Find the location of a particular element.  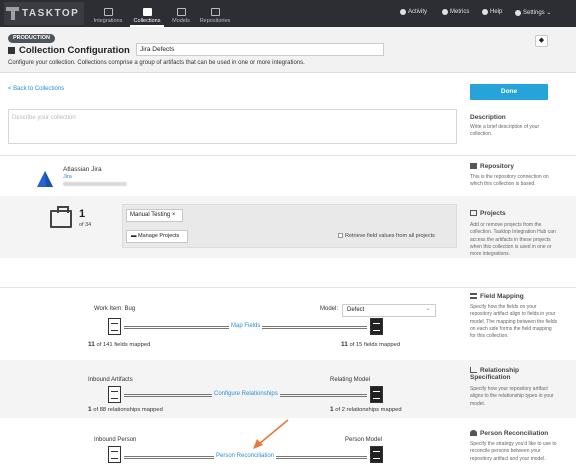

field-mapping-heading: Field Mapping is located at coordinates (497, 296).